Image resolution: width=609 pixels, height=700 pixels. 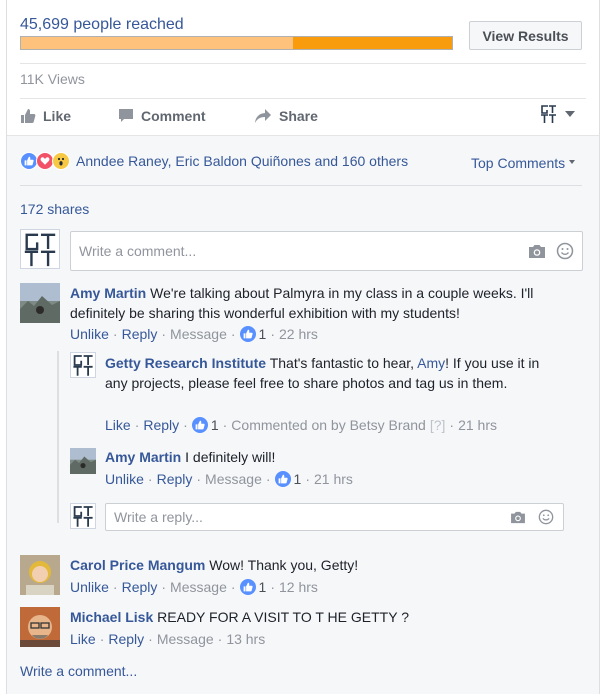 What do you see at coordinates (525, 35) in the screenshot?
I see `view-results-button: View Results` at bounding box center [525, 35].